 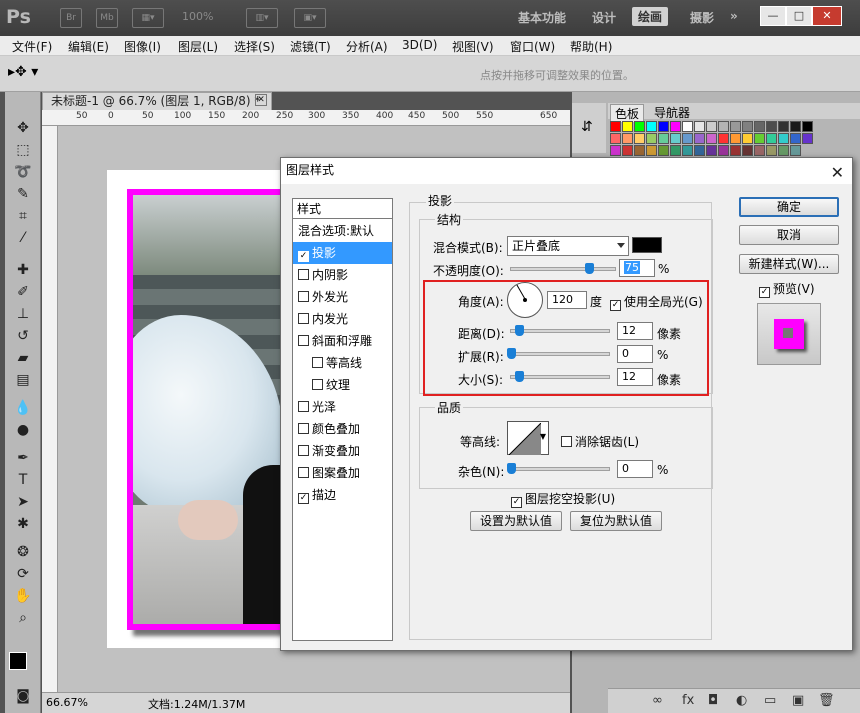 I want to click on quick-mask-icon: ◙, so click(x=23, y=696).